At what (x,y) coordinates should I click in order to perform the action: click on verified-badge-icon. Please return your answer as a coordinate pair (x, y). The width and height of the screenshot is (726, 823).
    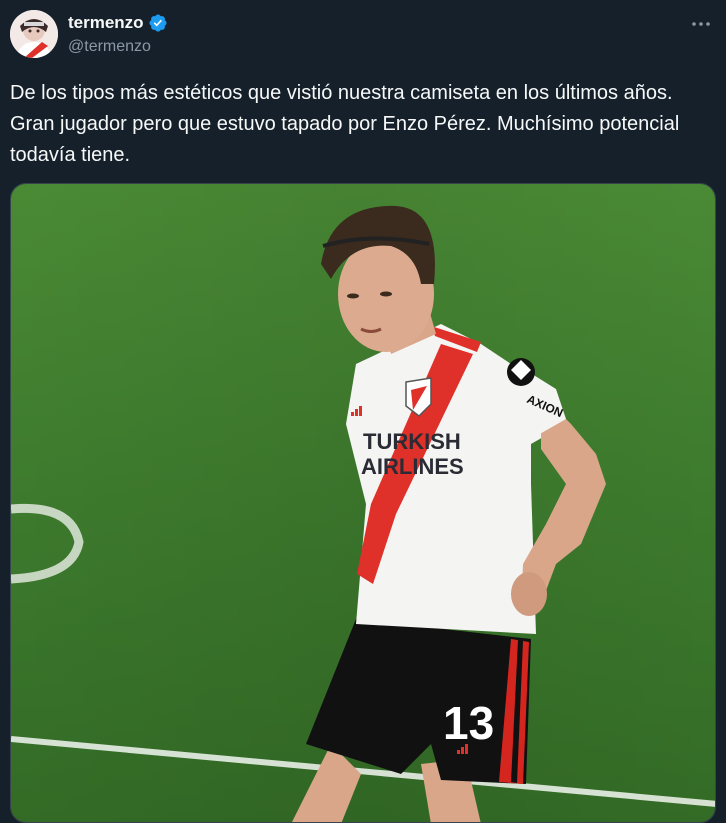
    Looking at the image, I should click on (158, 23).